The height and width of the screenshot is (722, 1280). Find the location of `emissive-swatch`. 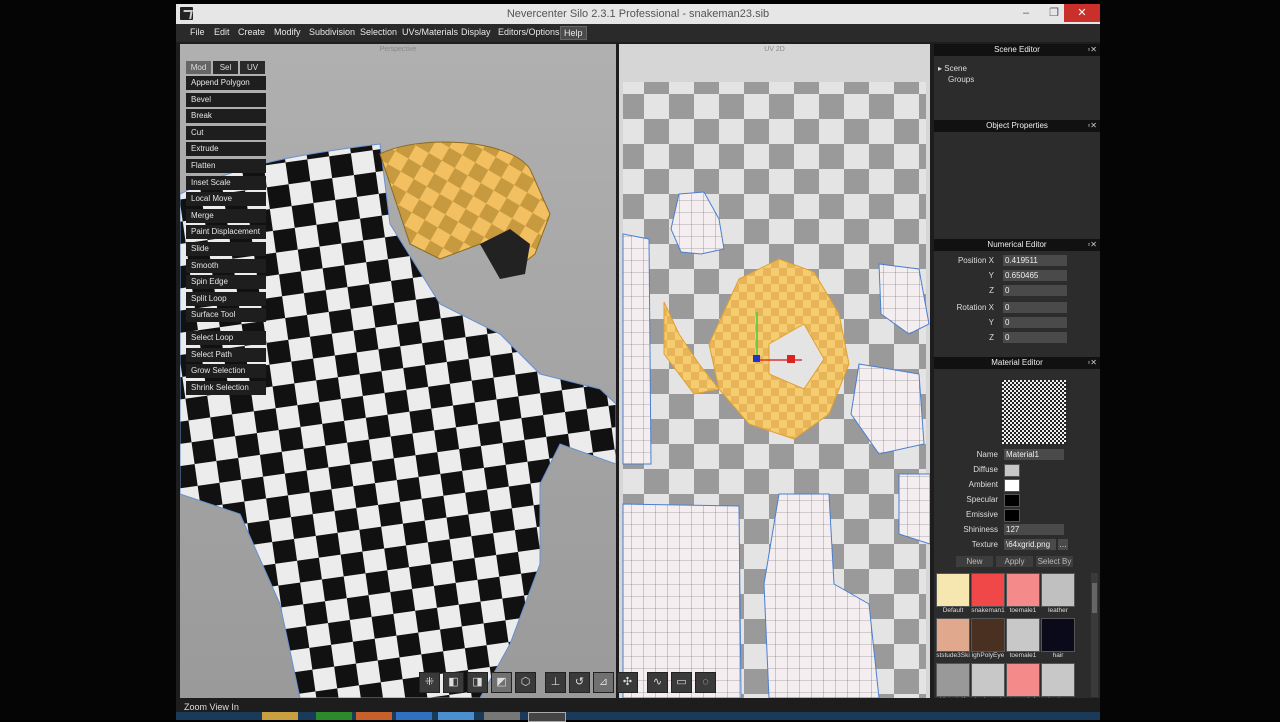

emissive-swatch is located at coordinates (1012, 515).